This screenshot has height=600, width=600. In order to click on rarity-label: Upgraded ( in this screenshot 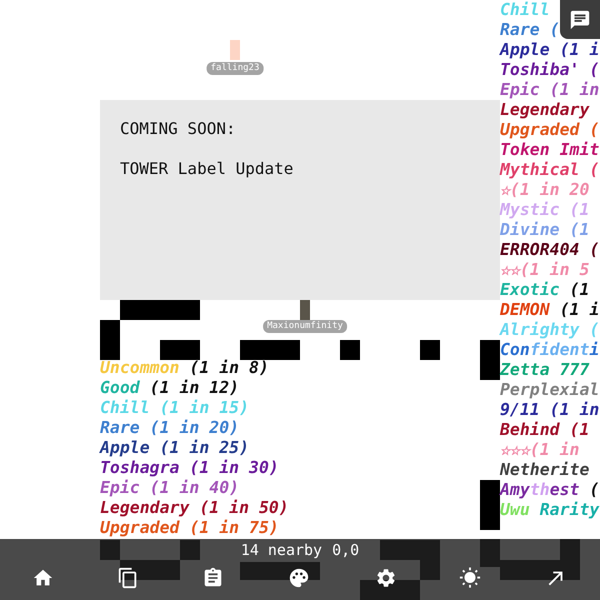, I will do `click(550, 130)`.